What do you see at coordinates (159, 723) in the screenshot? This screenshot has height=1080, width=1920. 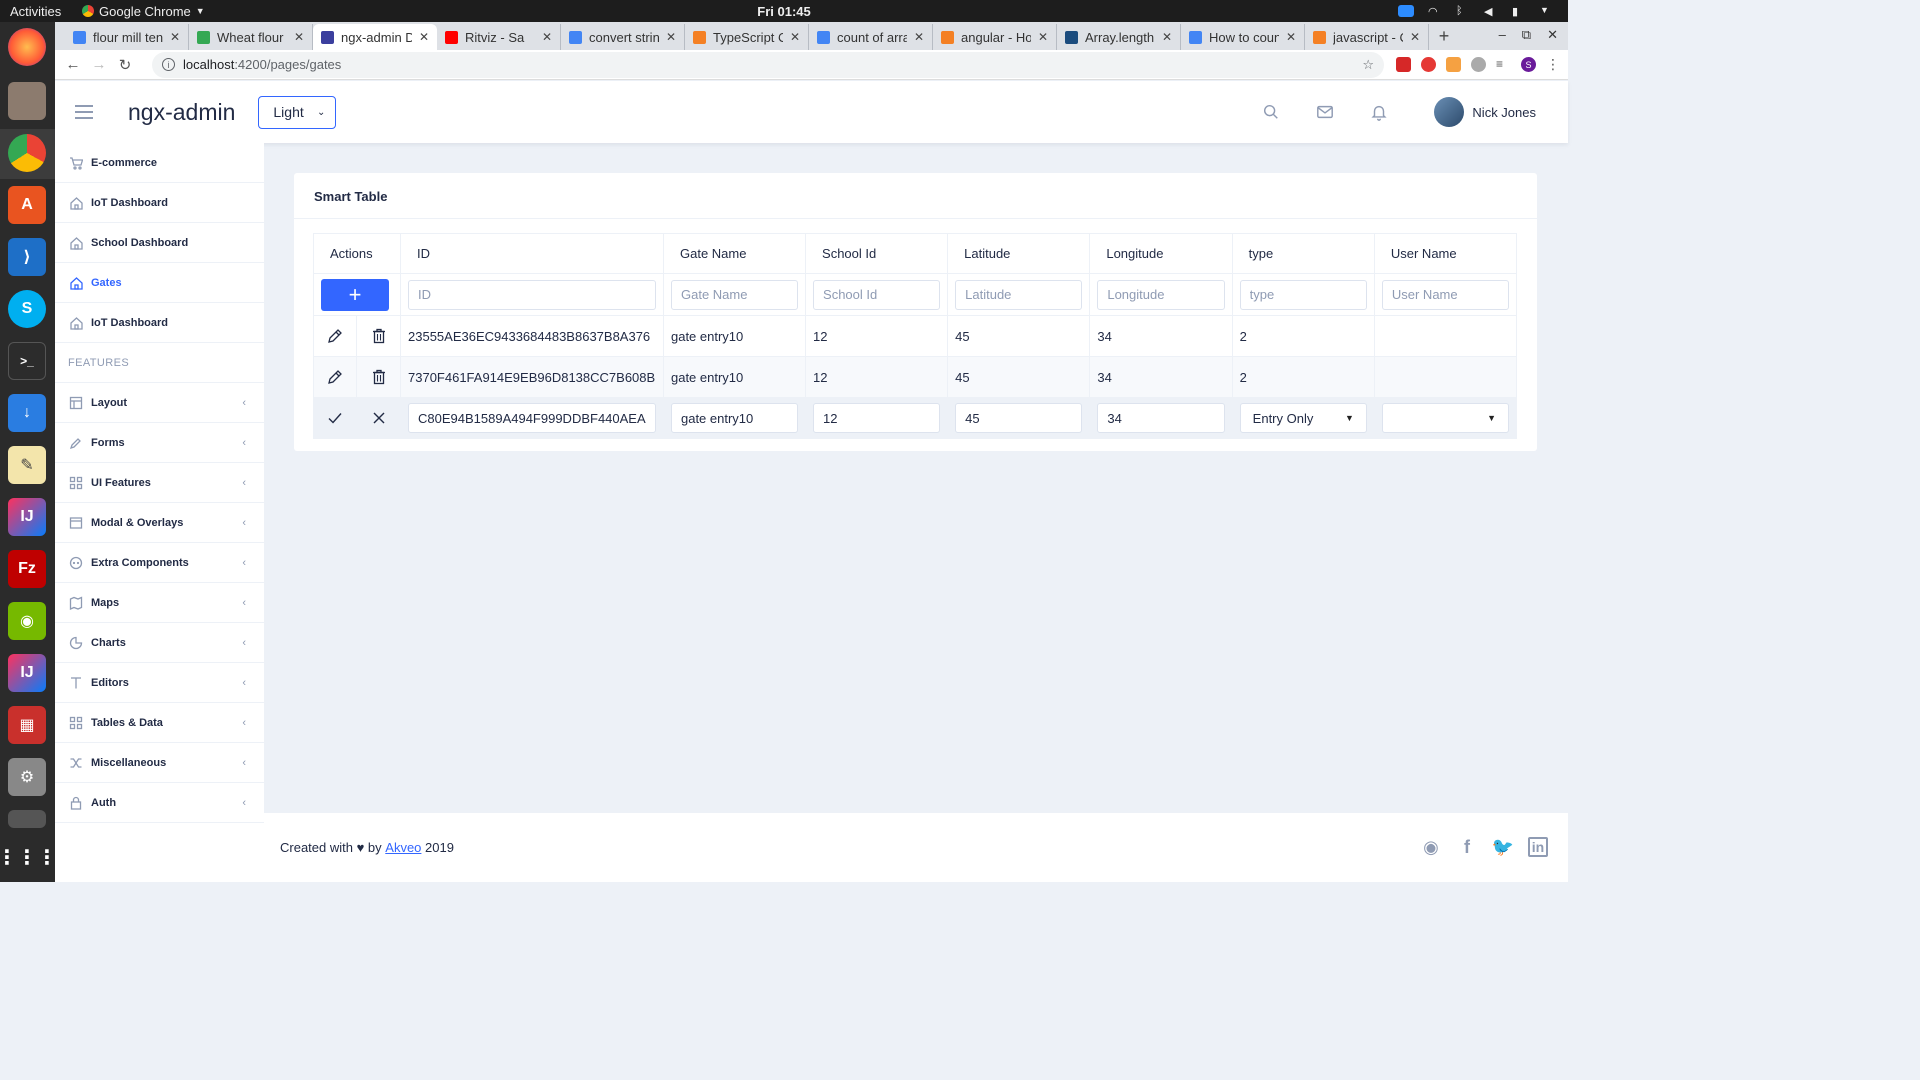 I see `sidebar-item-tables-data: Tables & Data ‹` at bounding box center [159, 723].